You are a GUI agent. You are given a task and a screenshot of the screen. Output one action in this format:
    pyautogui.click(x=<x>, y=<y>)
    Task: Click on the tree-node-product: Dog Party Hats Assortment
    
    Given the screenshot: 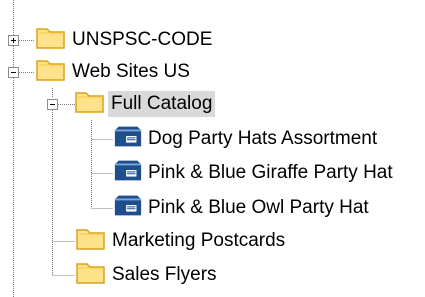 What is the action you would take?
    pyautogui.click(x=246, y=139)
    